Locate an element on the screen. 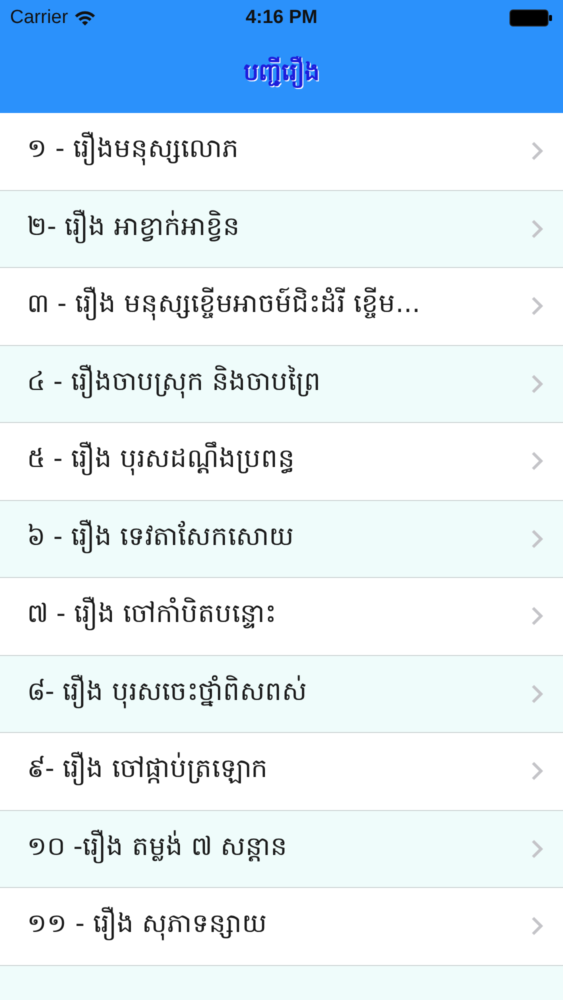 The height and width of the screenshot is (1000, 563). story-title: ១ - រឿងមនុស្សលោភ is located at coordinates (279, 151).